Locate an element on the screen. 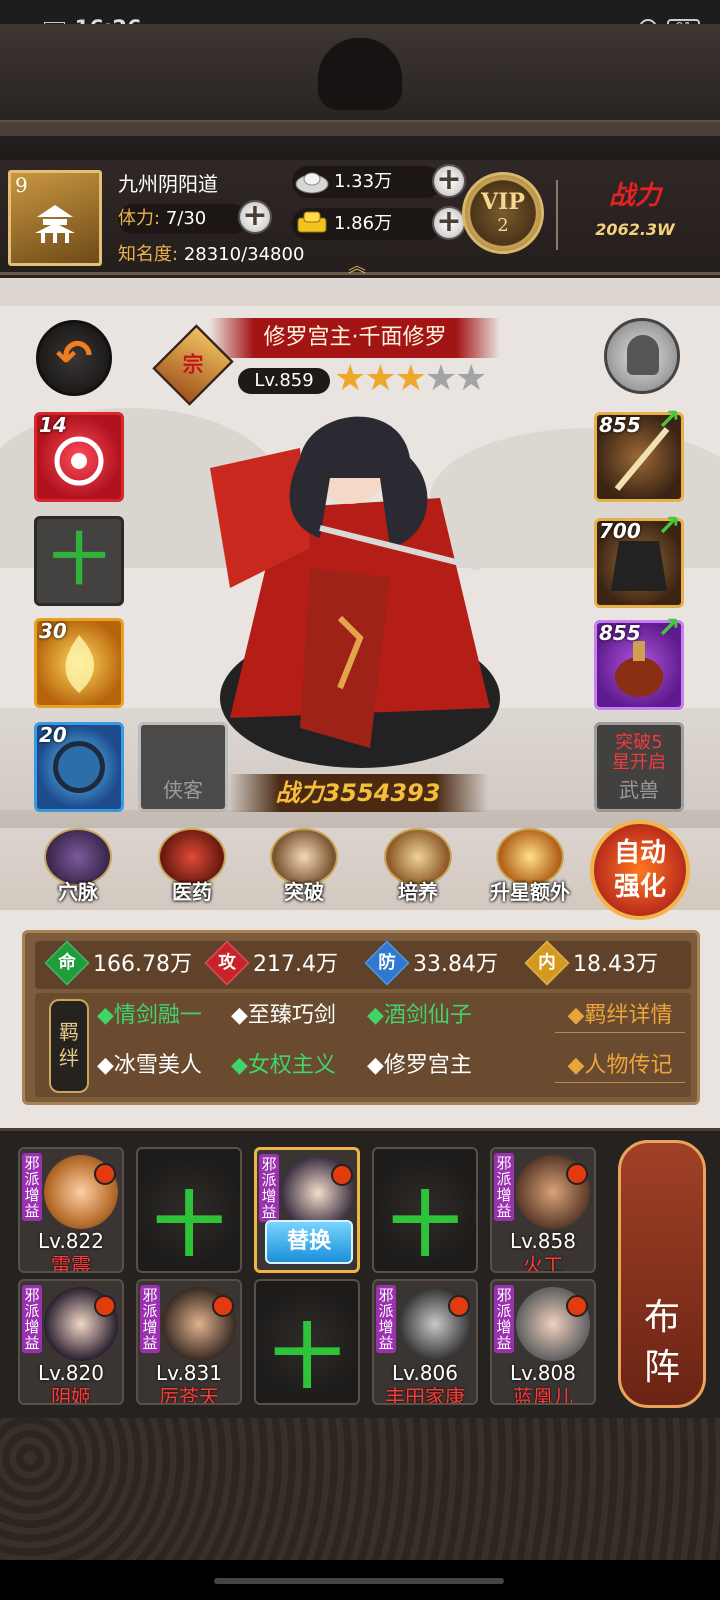  auto-strengthen-button: 自动 强化 is located at coordinates (640, 870).